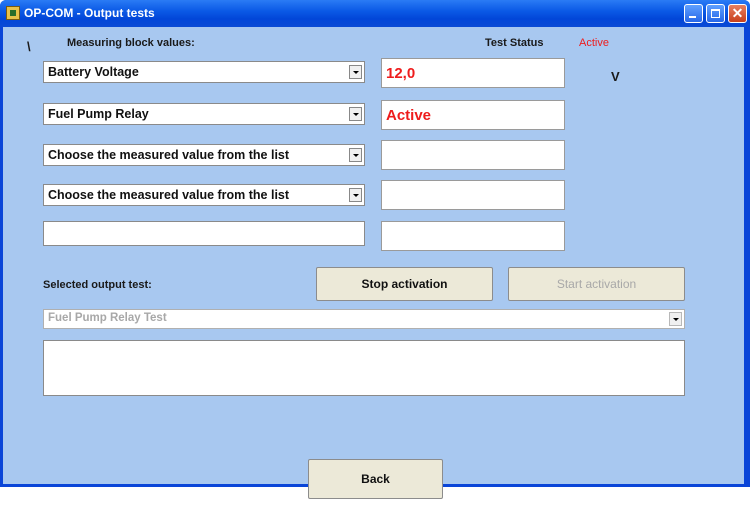 Image resolution: width=750 pixels, height=509 pixels. What do you see at coordinates (98, 114) in the screenshot?
I see `measurement-select-2-value: Fuel Pump Relay` at bounding box center [98, 114].